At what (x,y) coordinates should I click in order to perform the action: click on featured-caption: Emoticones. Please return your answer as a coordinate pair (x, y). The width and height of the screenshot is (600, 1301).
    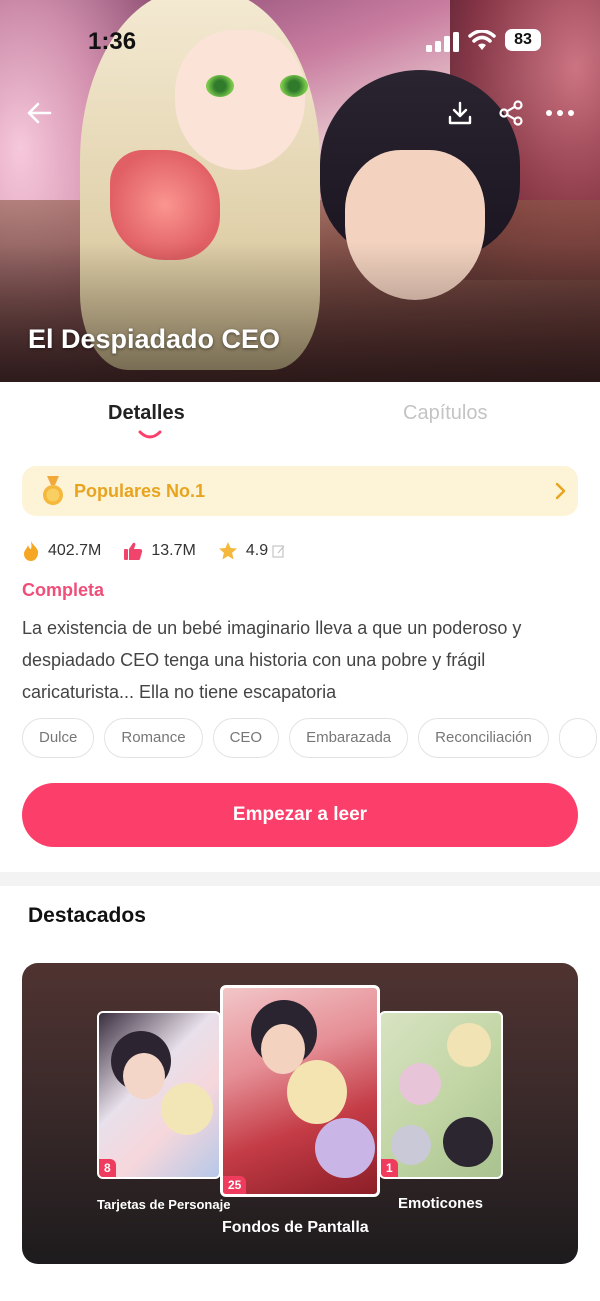
    Looking at the image, I should click on (441, 1203).